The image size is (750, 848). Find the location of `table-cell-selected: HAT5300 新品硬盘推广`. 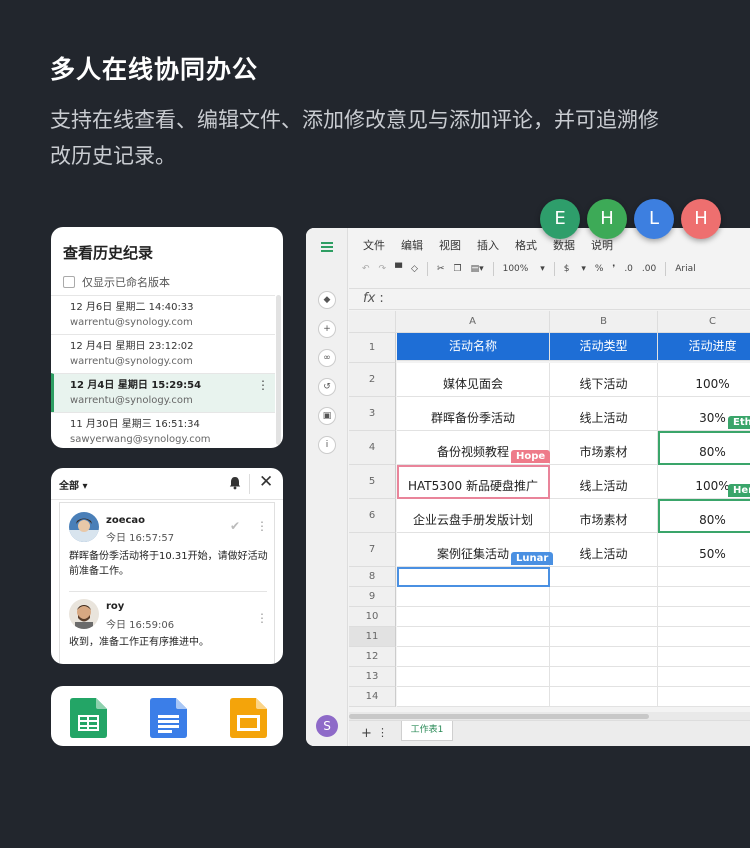

table-cell-selected: HAT5300 新品硬盘推广 is located at coordinates (473, 482).